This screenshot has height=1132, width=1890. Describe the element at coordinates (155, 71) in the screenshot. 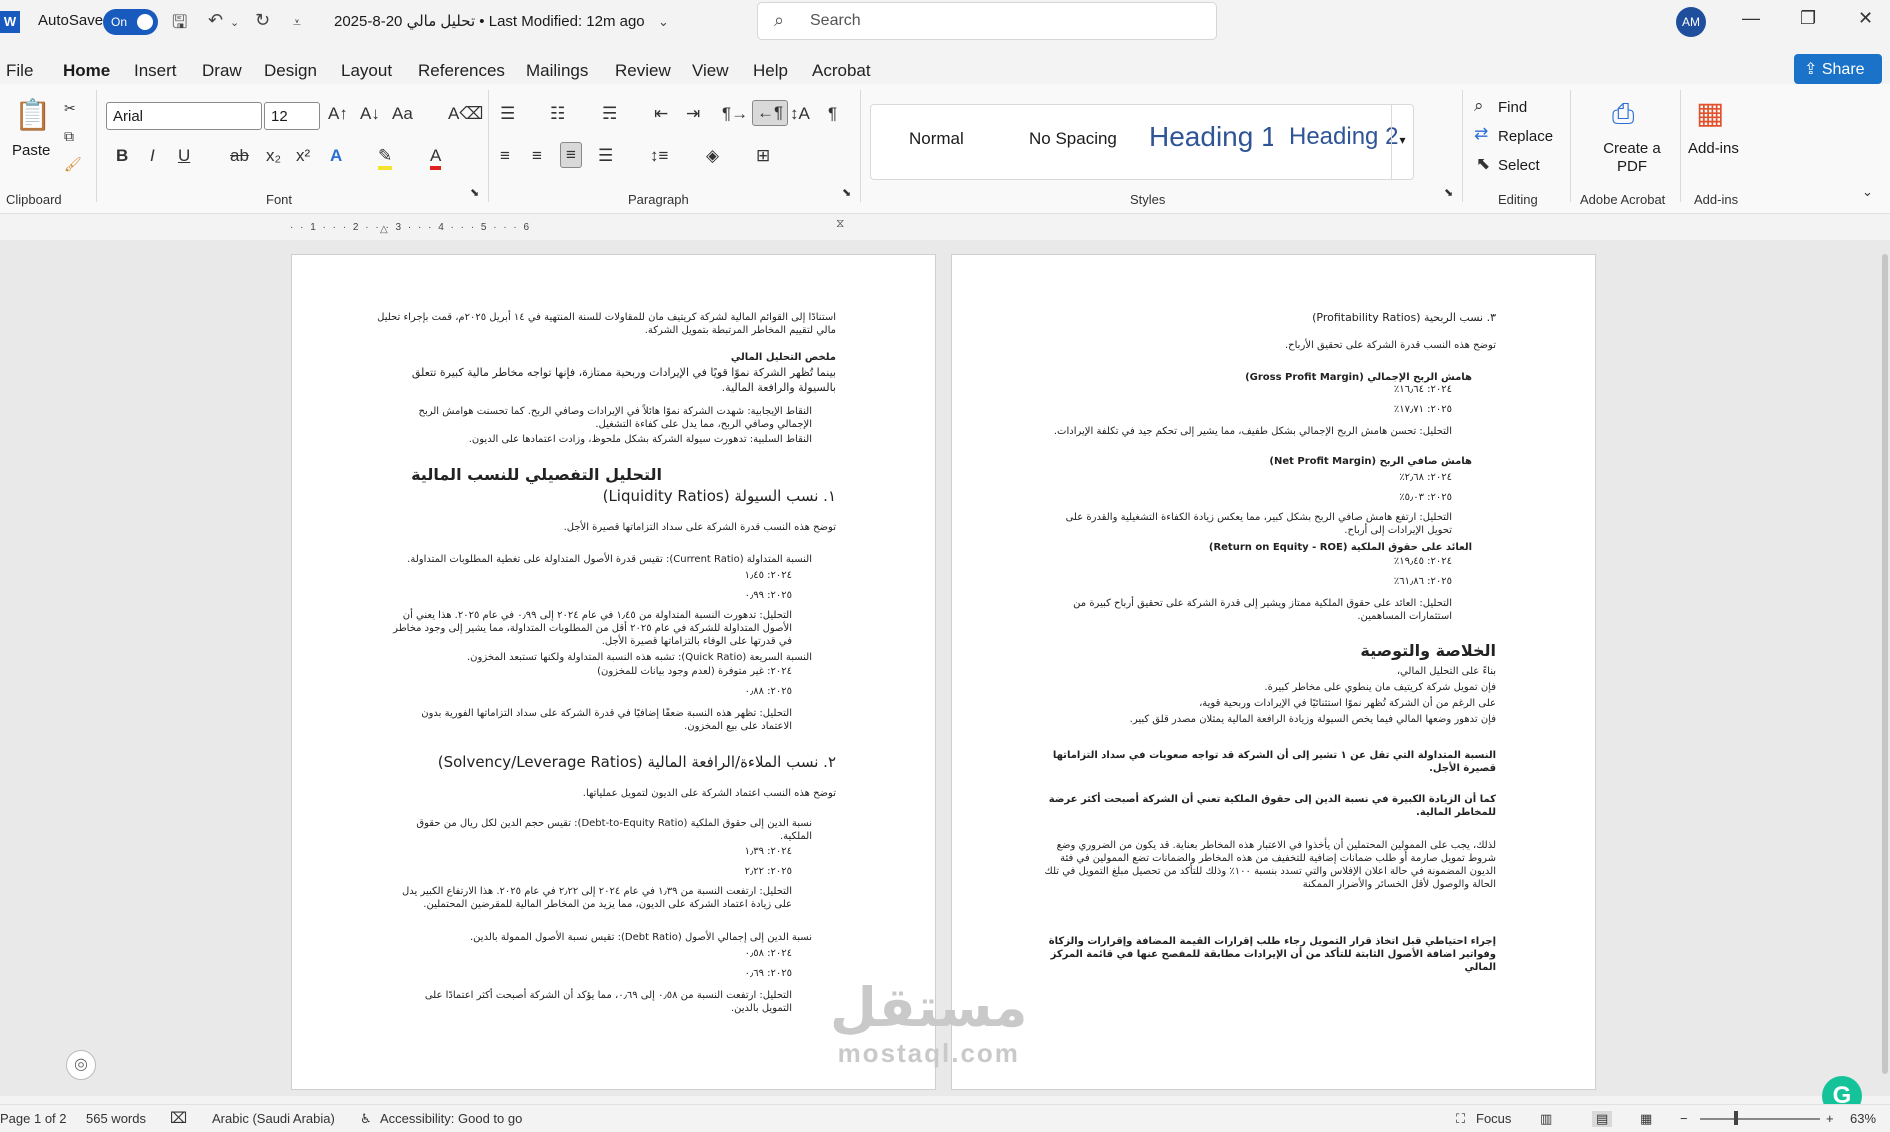

I see `tab-insert: Insert` at that location.